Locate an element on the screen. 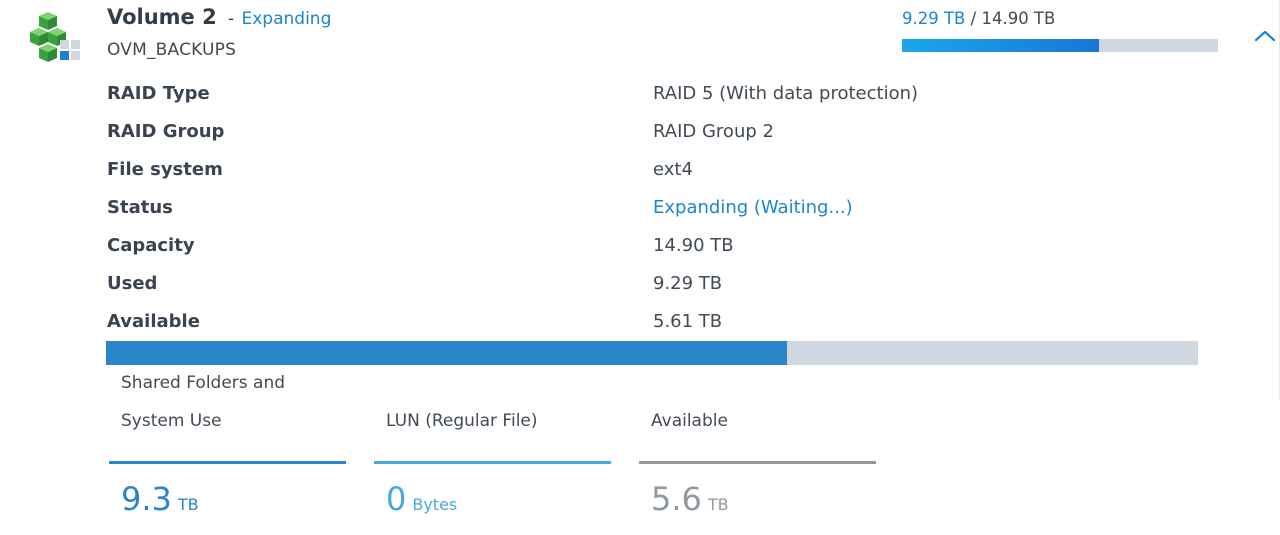 The image size is (1280, 535). prop-raid-type: RAID Type RAID 5 (With data protection) is located at coordinates (657, 98).